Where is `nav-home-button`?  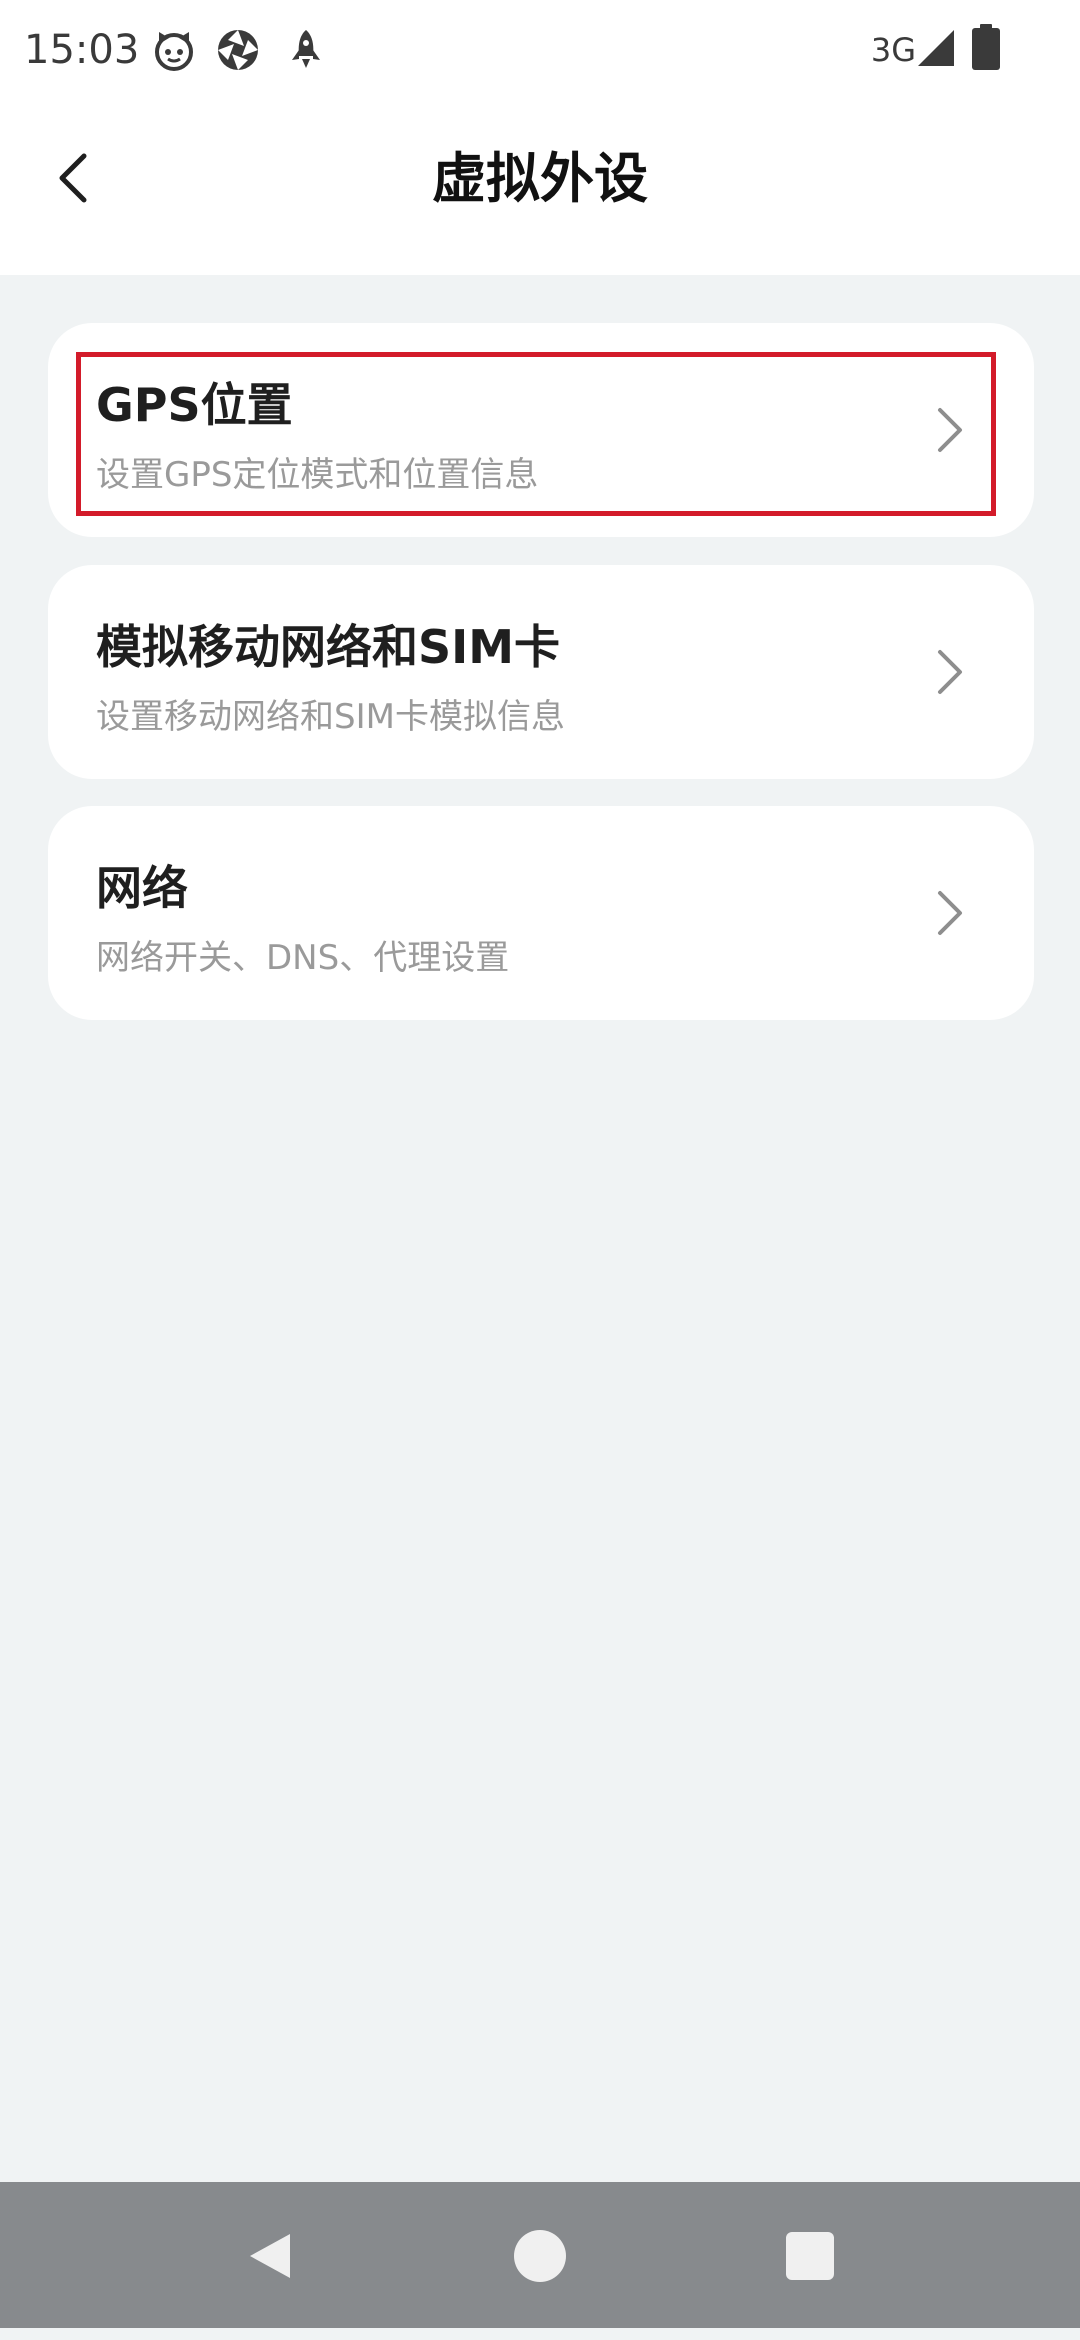
nav-home-button is located at coordinates (540, 2256).